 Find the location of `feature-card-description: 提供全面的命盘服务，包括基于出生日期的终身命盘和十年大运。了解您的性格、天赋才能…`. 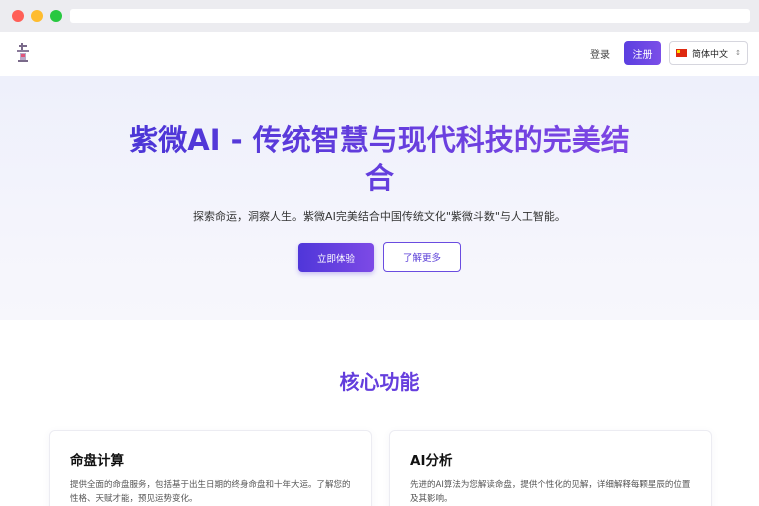

feature-card-description: 提供全面的命盘服务，包括基于出生日期的终身命盘和十年大运。了解您的性格、天赋才能… is located at coordinates (210, 492).